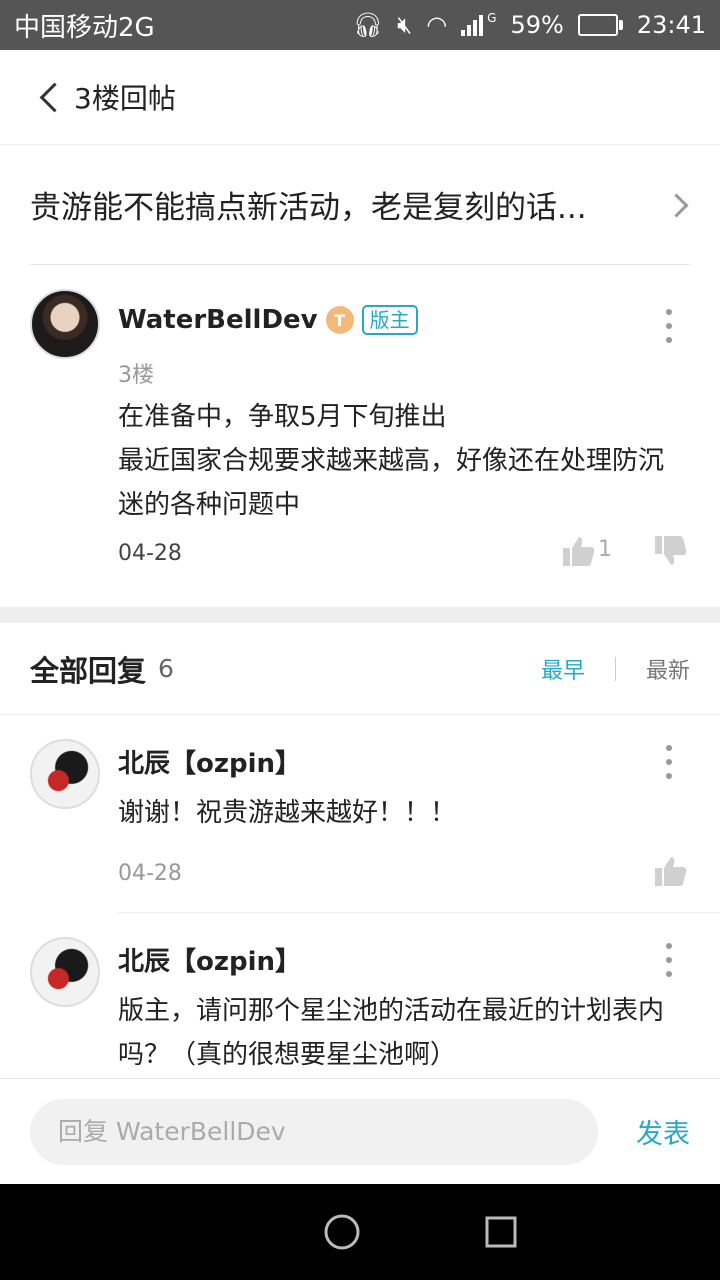  I want to click on mute-icon: 🔇︎, so click(405, 25).